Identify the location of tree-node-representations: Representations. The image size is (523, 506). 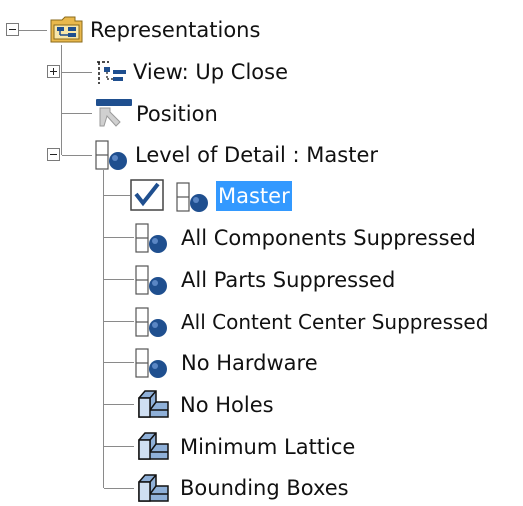
(175, 30).